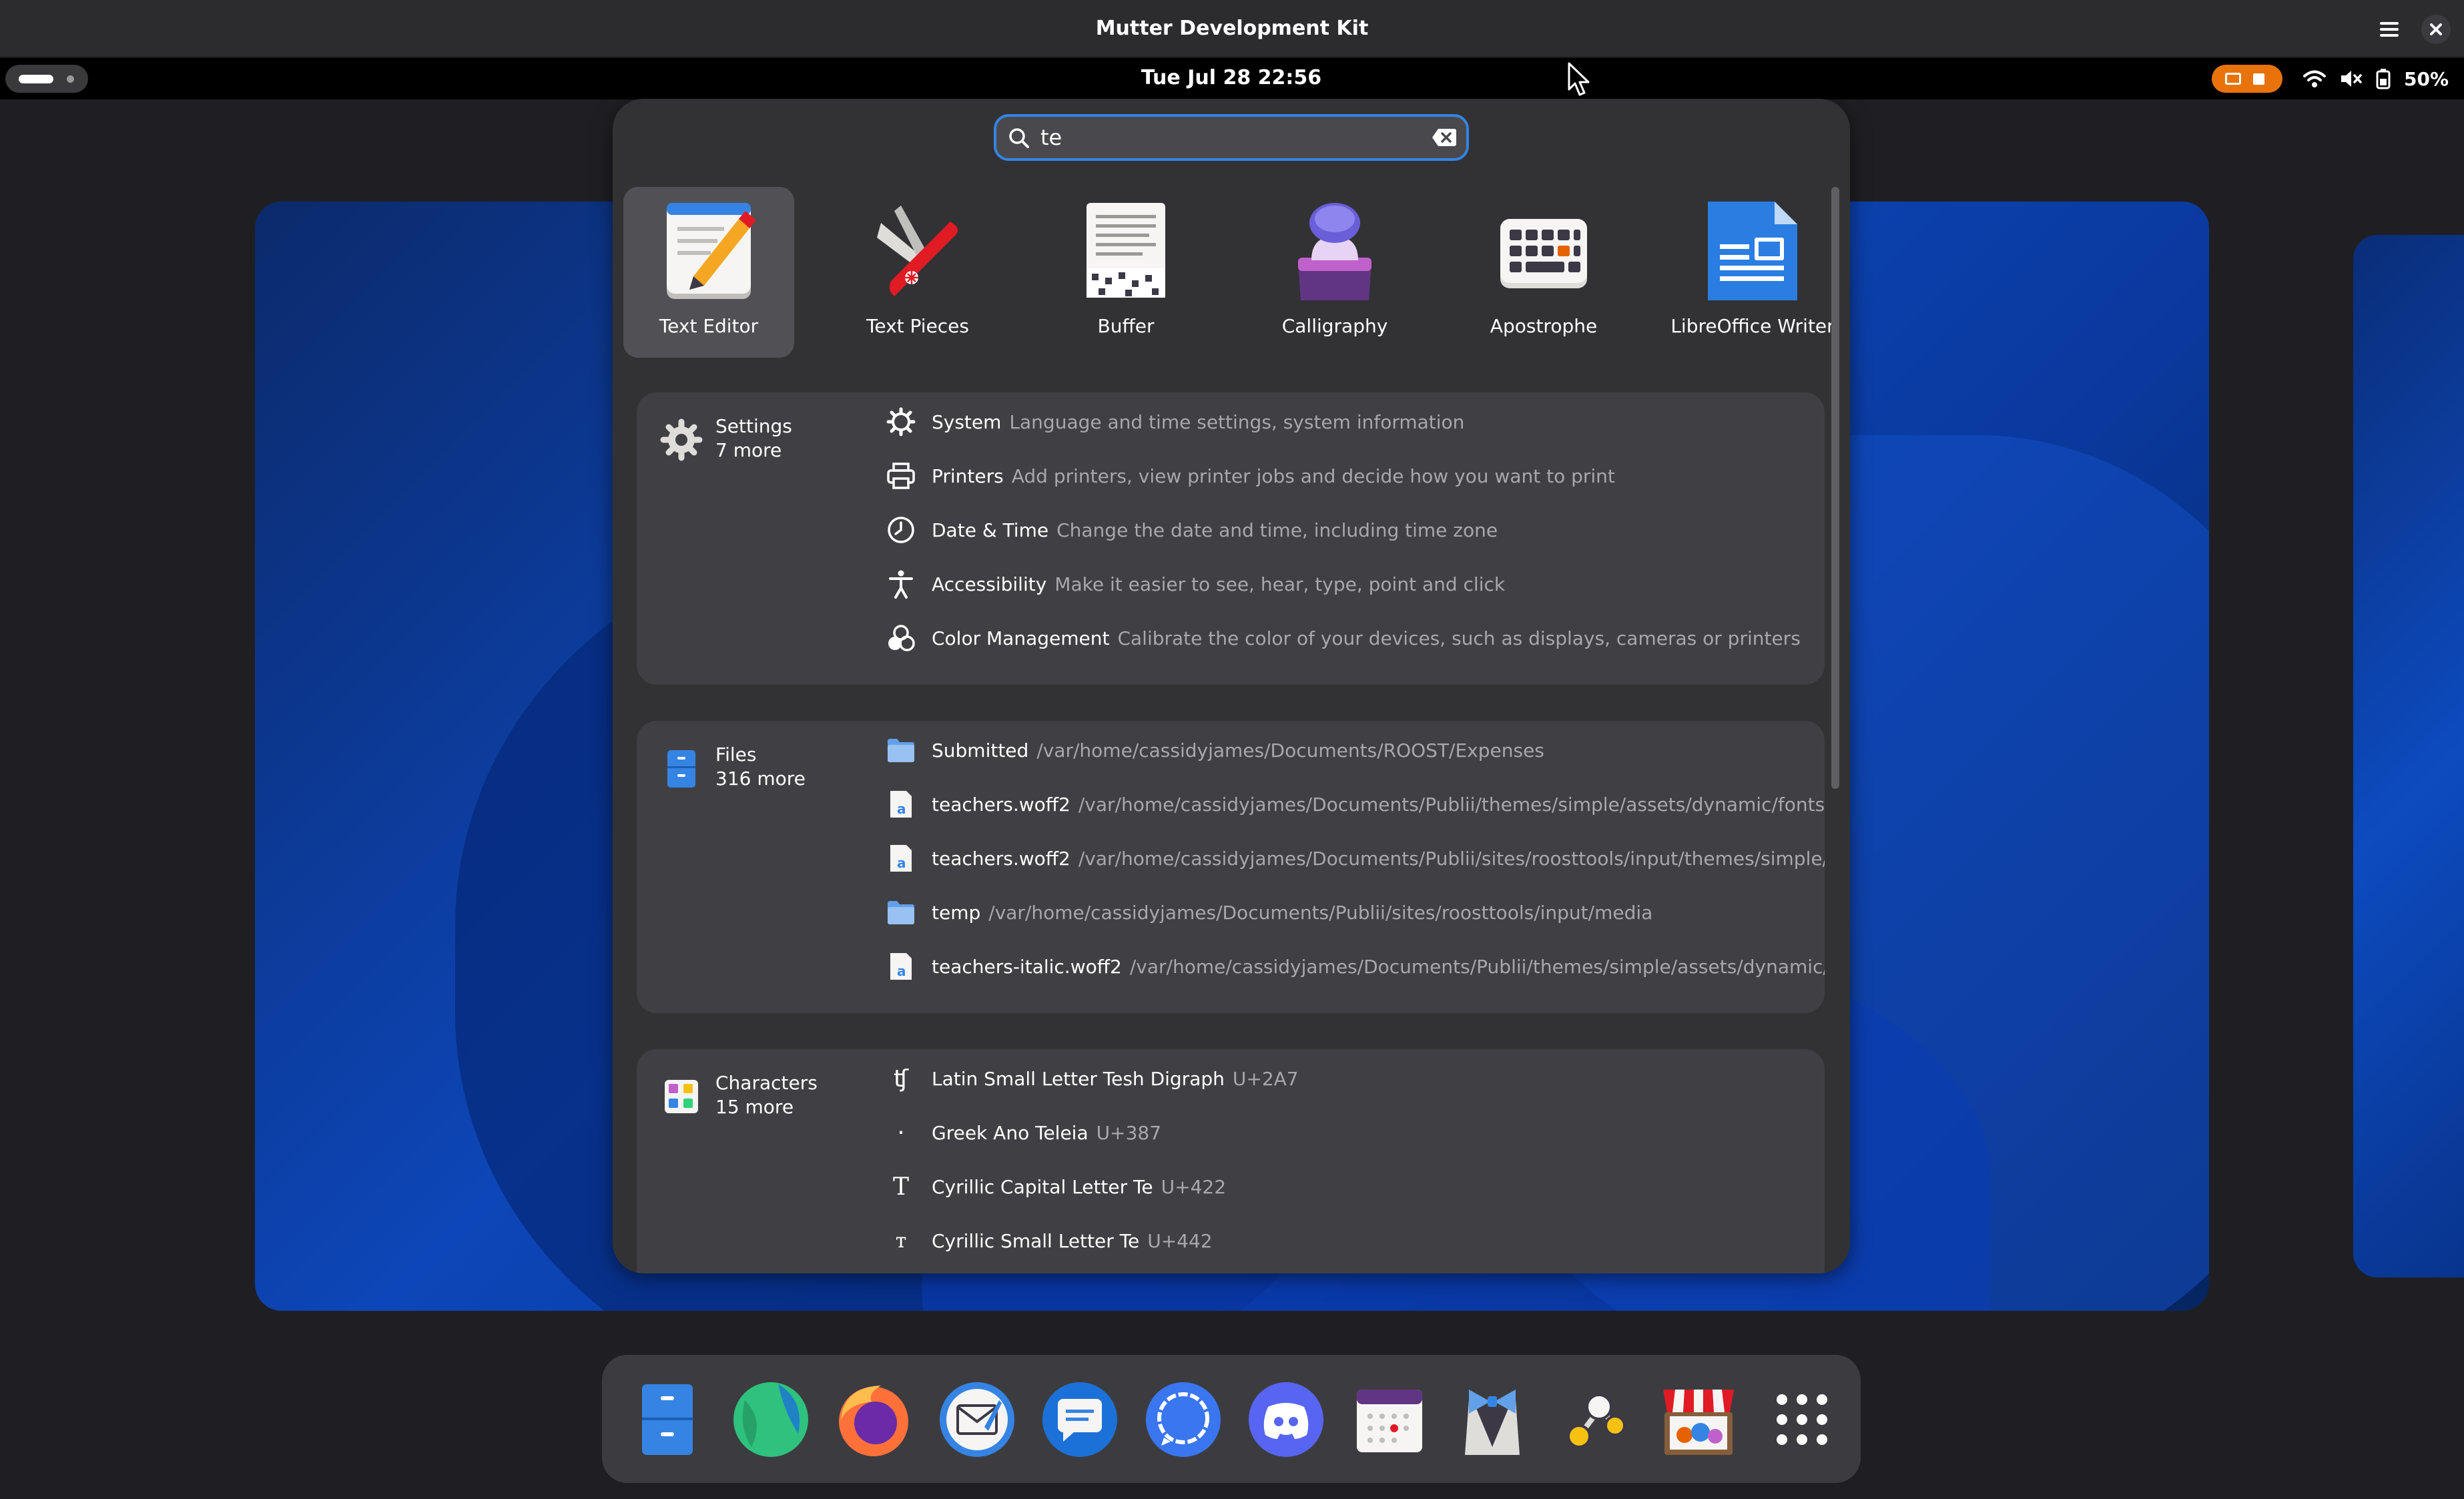 The height and width of the screenshot is (1499, 2464). What do you see at coordinates (2258, 79) in the screenshot?
I see `stop-icon` at bounding box center [2258, 79].